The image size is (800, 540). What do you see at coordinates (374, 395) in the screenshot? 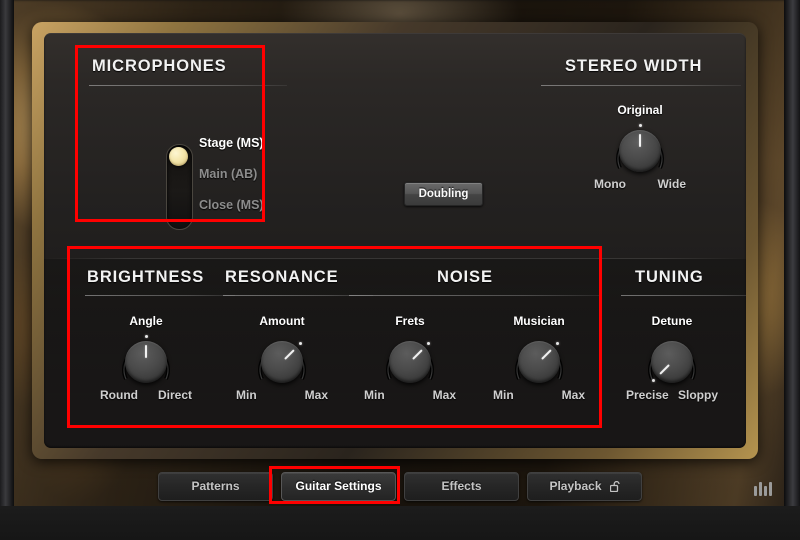
I see `noise-frets-min-label: Min` at bounding box center [374, 395].